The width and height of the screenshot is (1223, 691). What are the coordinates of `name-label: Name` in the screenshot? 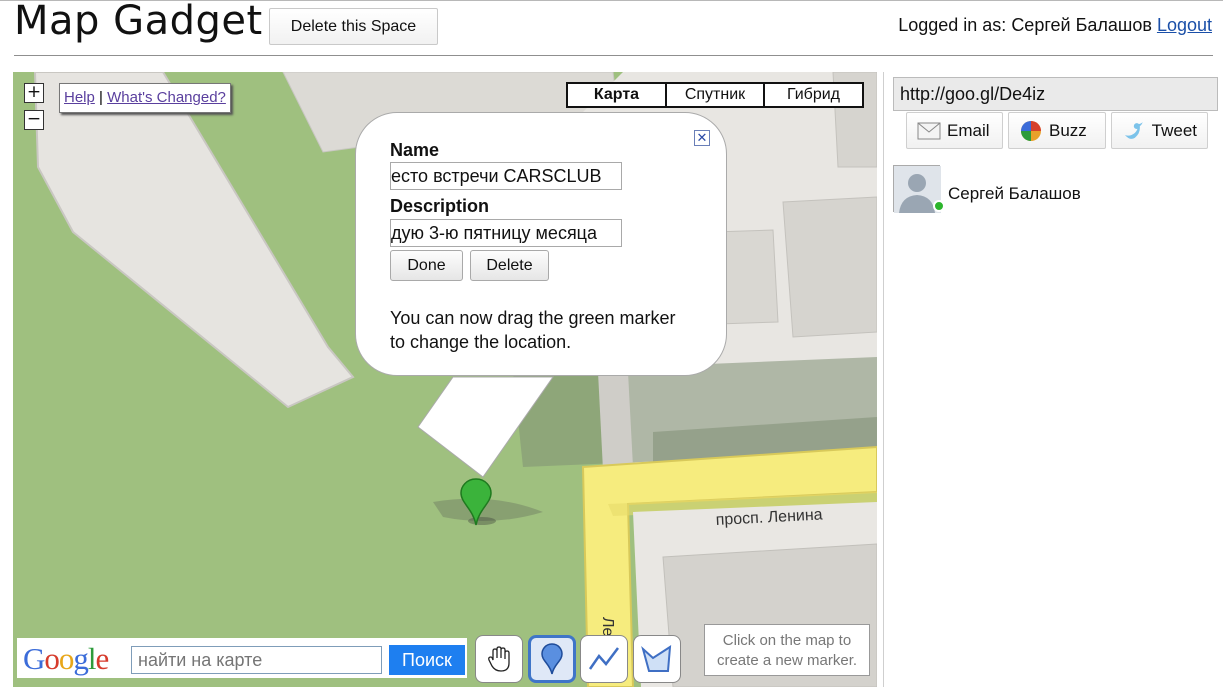 It's located at (415, 150).